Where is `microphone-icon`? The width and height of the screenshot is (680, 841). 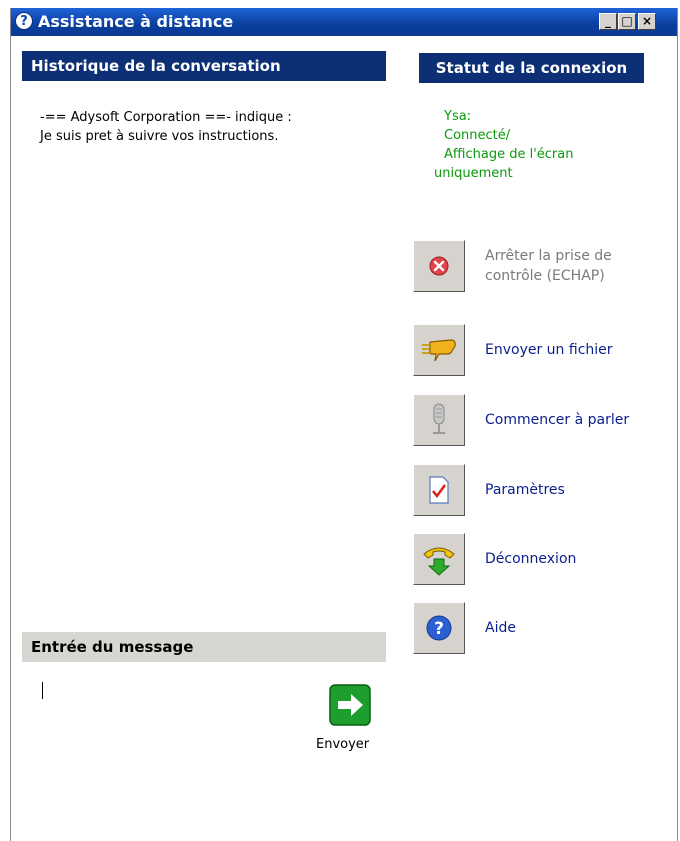 microphone-icon is located at coordinates (439, 418).